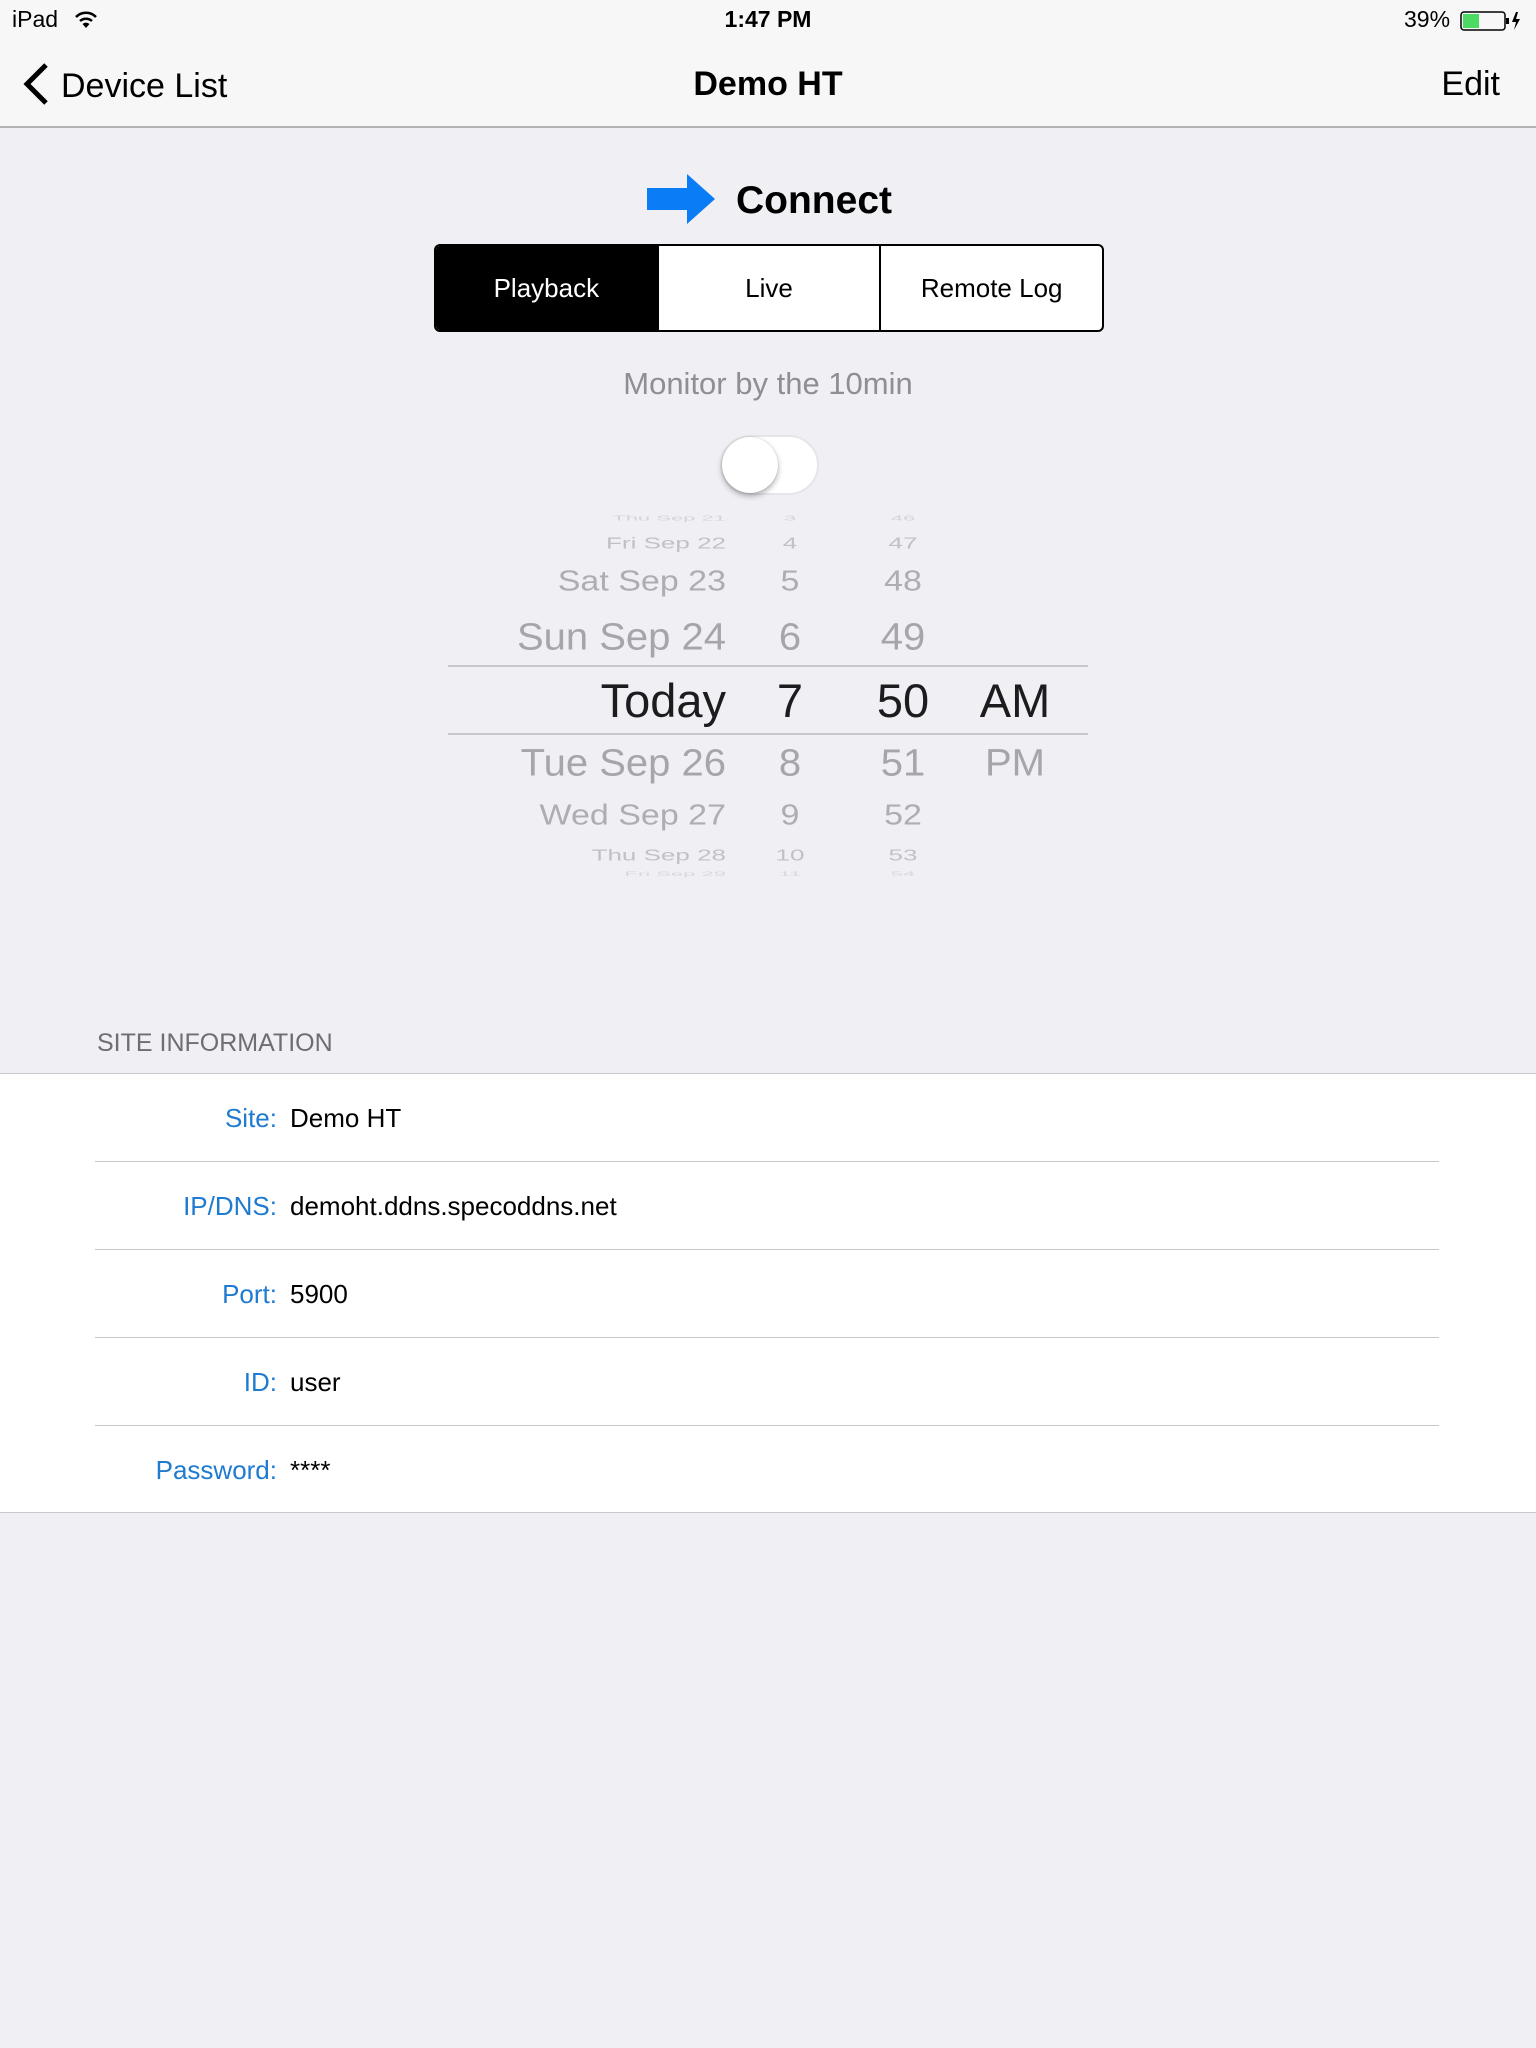 This screenshot has width=1536, height=2048. Describe the element at coordinates (903, 637) in the screenshot. I see `picker-minute-option: 49` at that location.